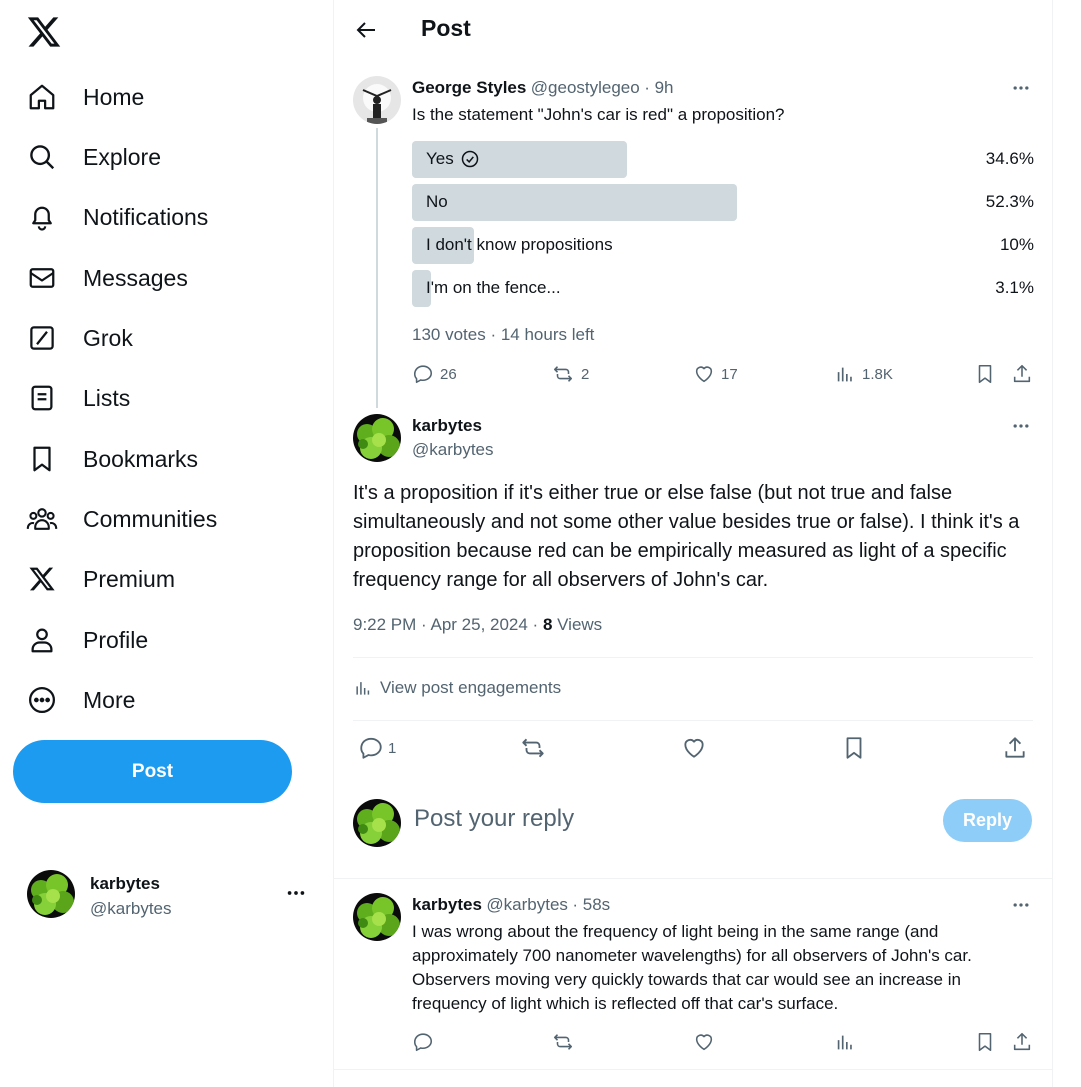 This screenshot has width=1081, height=1087. I want to click on poll-option-label: Yes, so click(440, 158).